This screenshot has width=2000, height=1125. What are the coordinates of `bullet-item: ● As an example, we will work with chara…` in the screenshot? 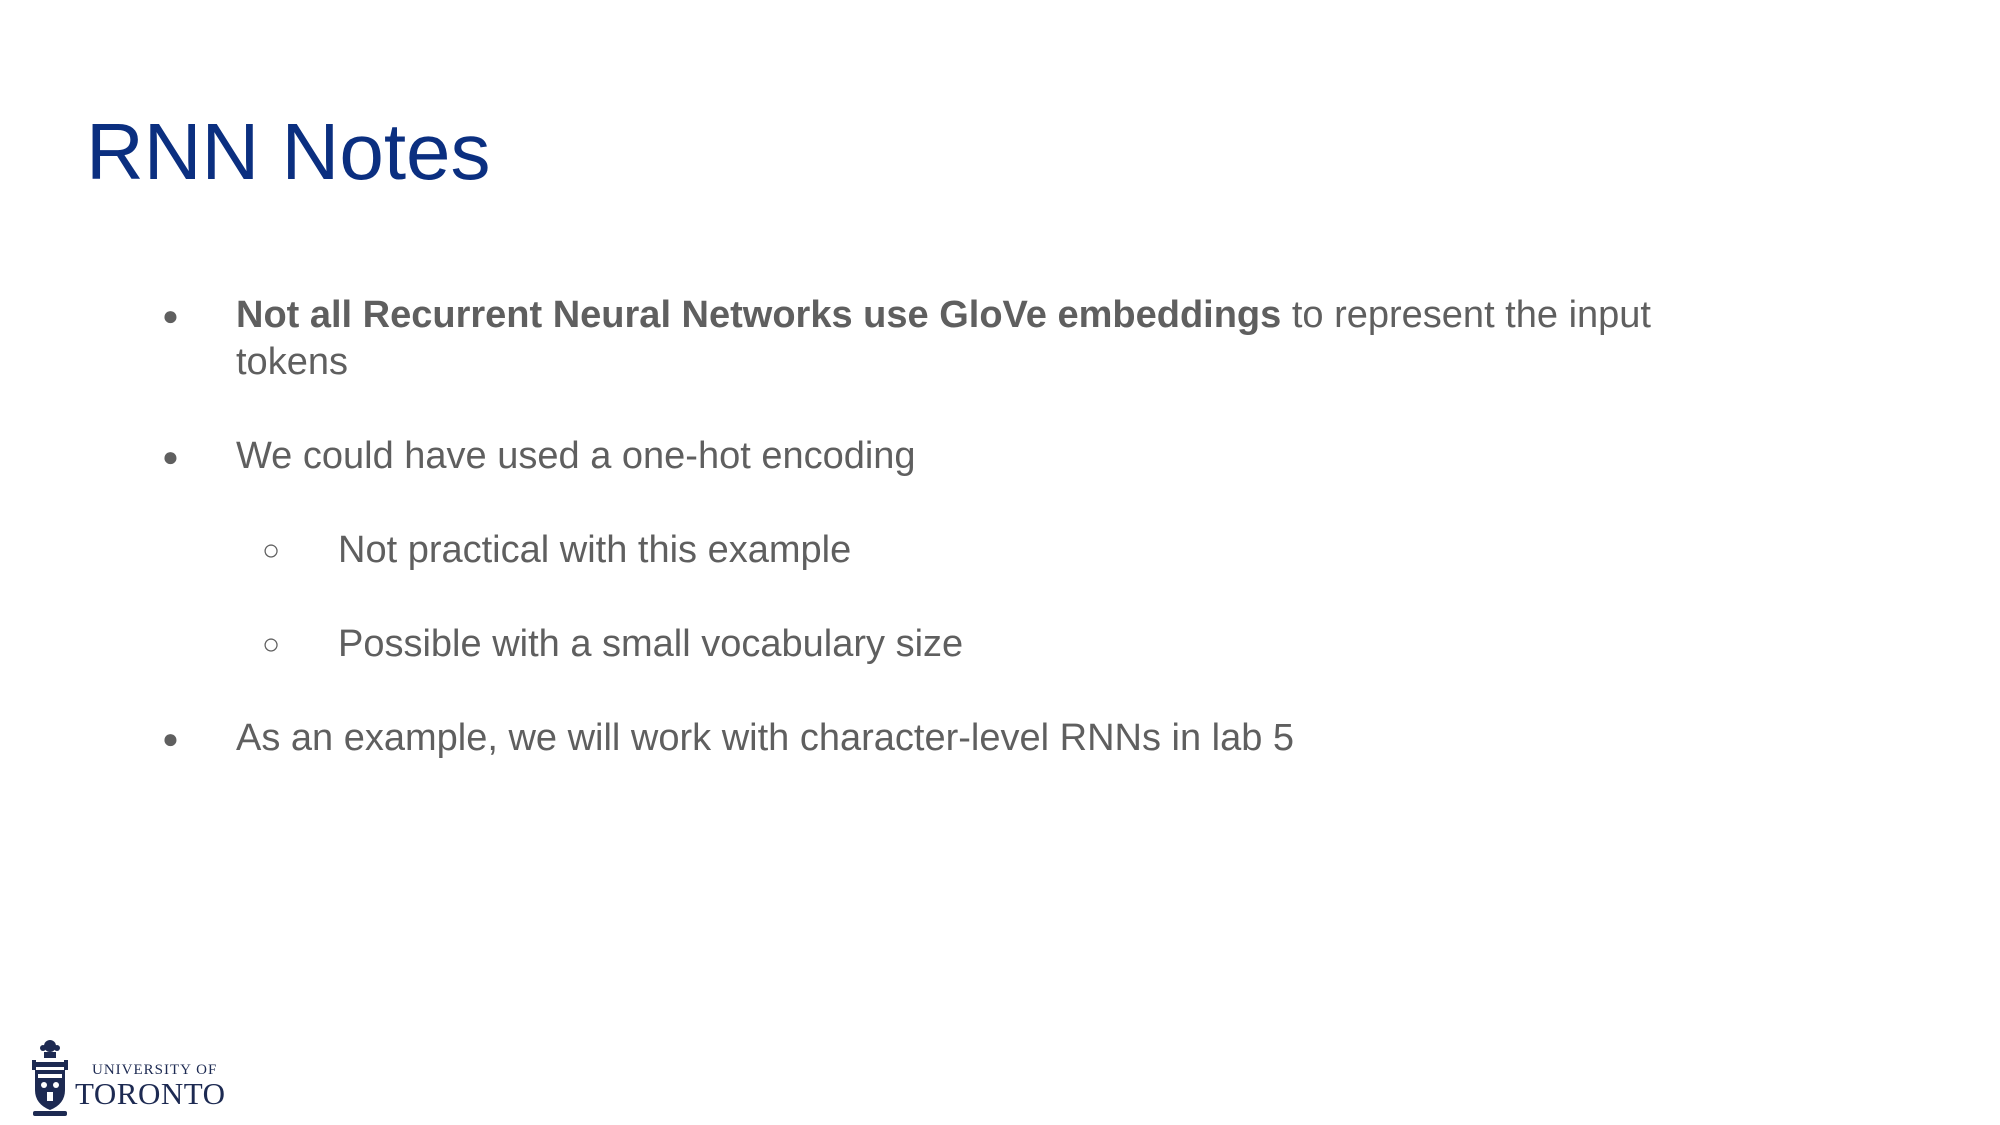 It's located at (942, 738).